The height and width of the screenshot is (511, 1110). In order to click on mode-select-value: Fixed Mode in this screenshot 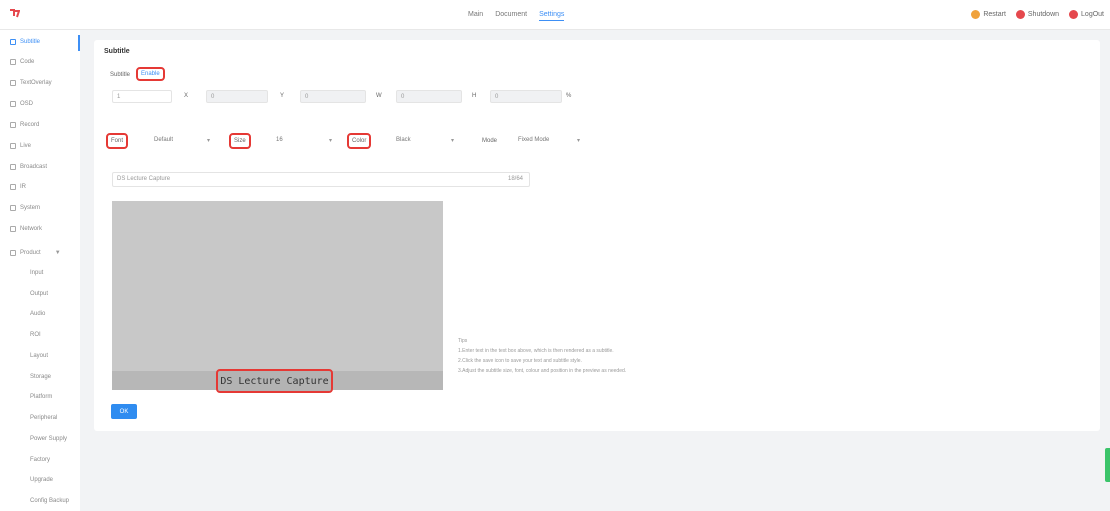, I will do `click(534, 140)`.